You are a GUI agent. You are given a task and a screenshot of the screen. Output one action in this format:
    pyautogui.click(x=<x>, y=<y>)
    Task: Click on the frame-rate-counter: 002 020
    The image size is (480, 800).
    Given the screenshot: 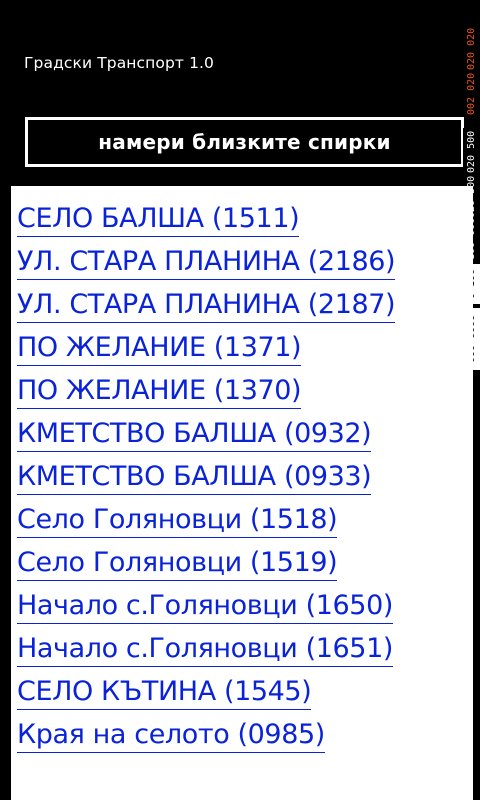 What is the action you would take?
    pyautogui.click(x=471, y=94)
    